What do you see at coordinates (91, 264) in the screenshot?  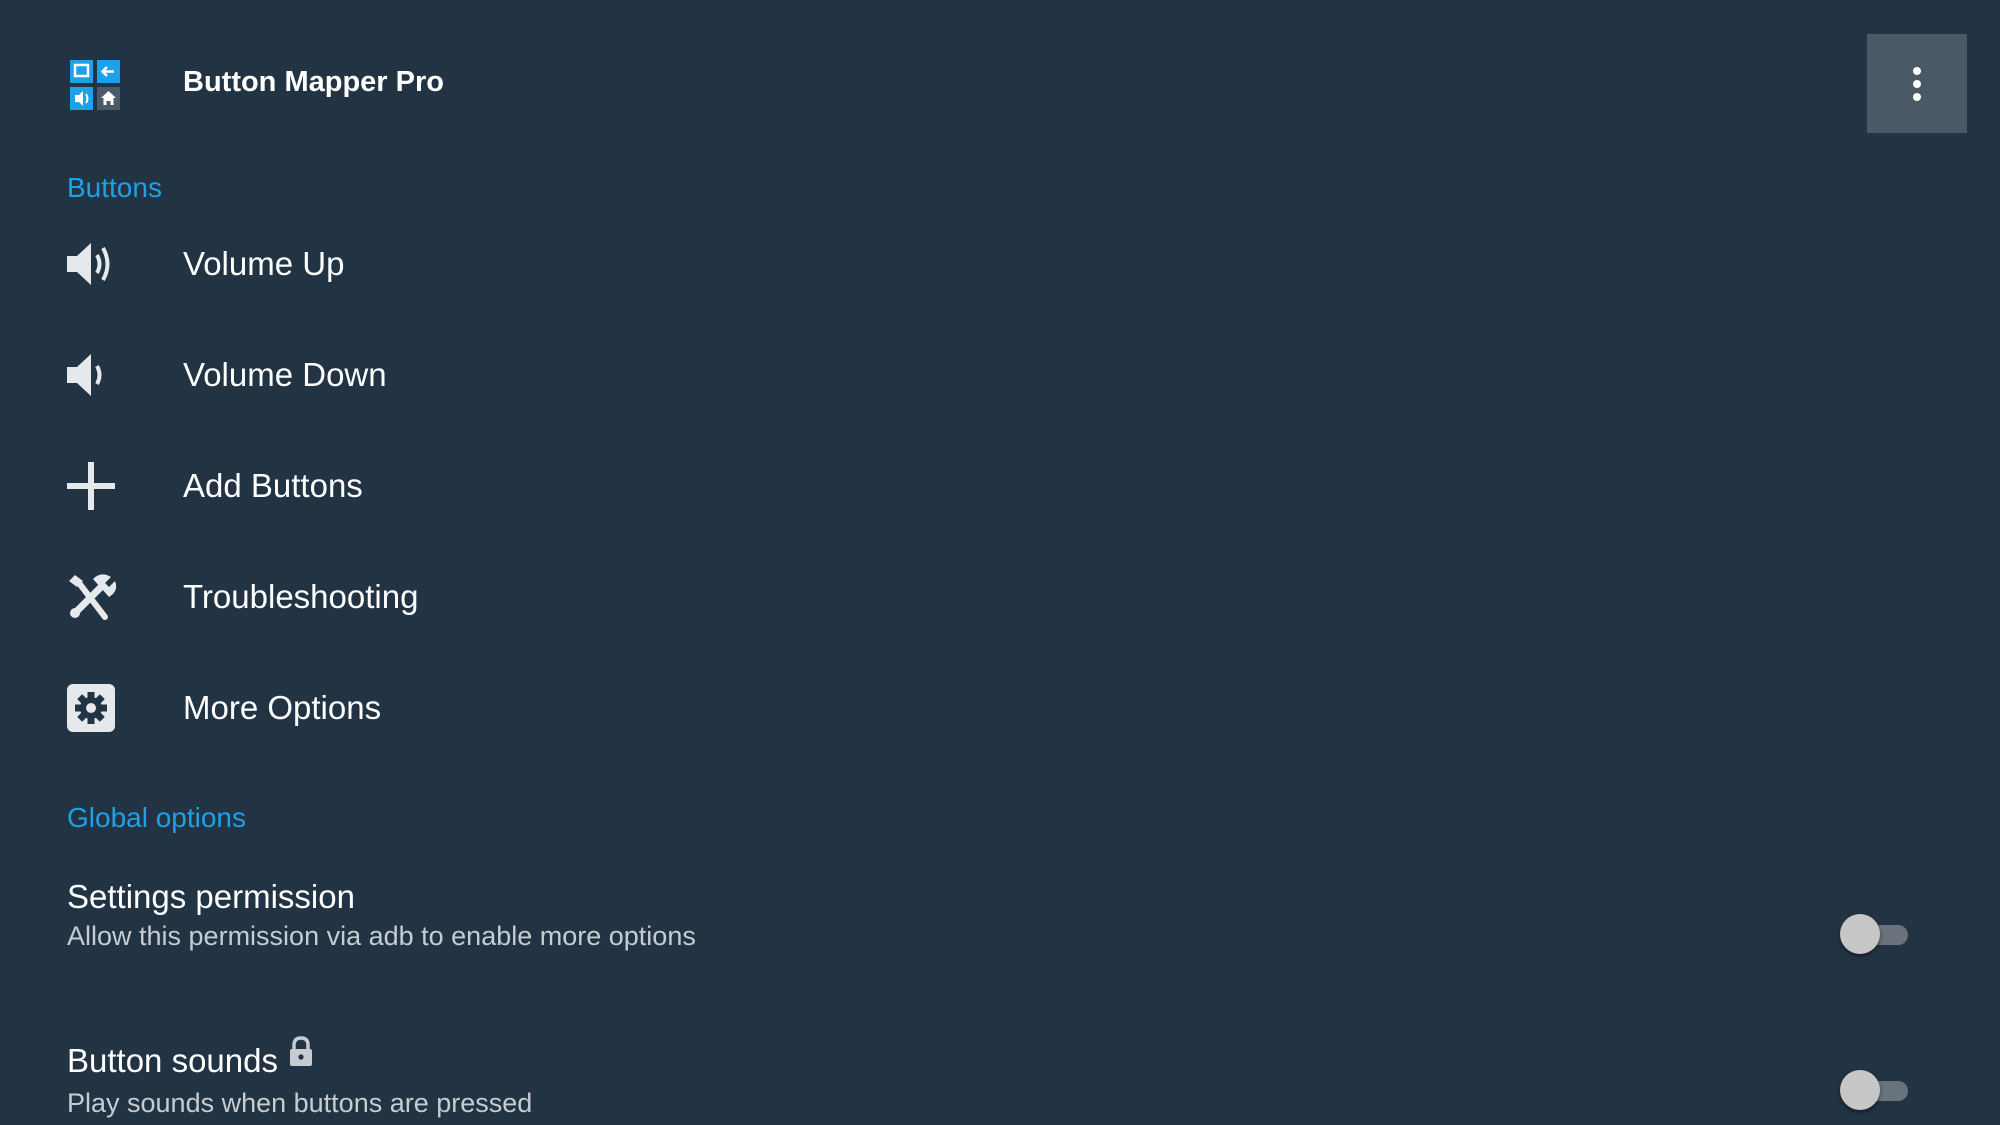 I see `volume-up-icon` at bounding box center [91, 264].